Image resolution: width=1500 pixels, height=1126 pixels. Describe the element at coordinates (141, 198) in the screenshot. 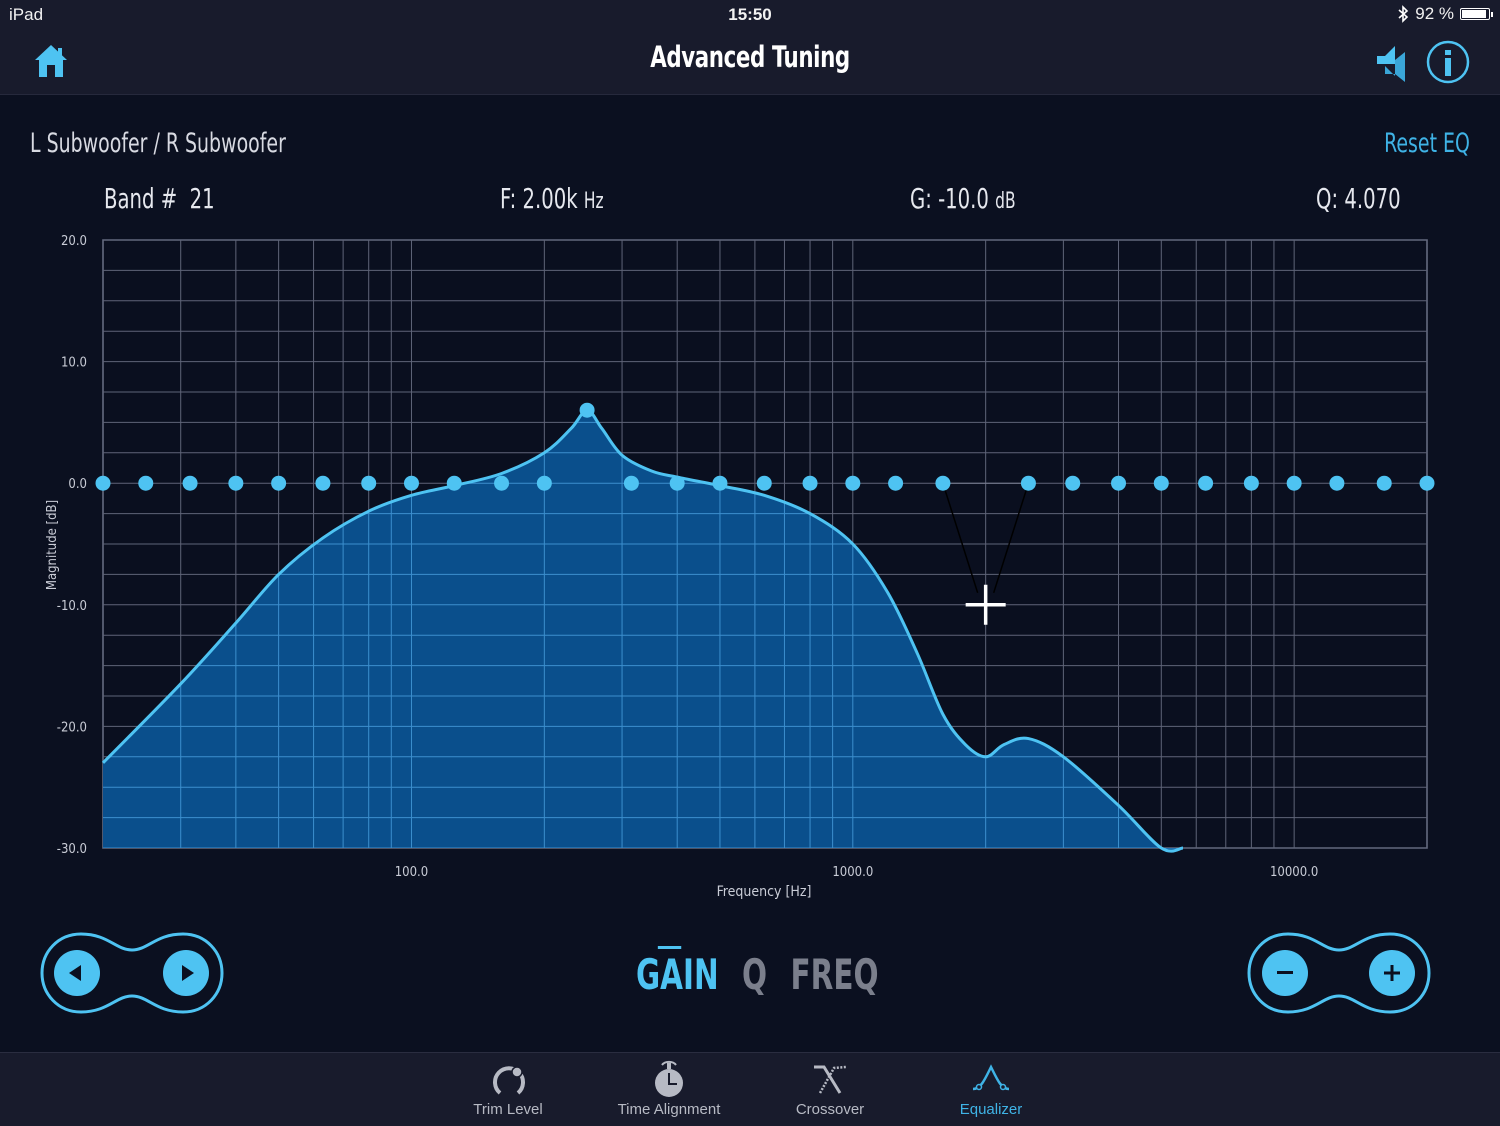

I see `band-label: Band #` at that location.